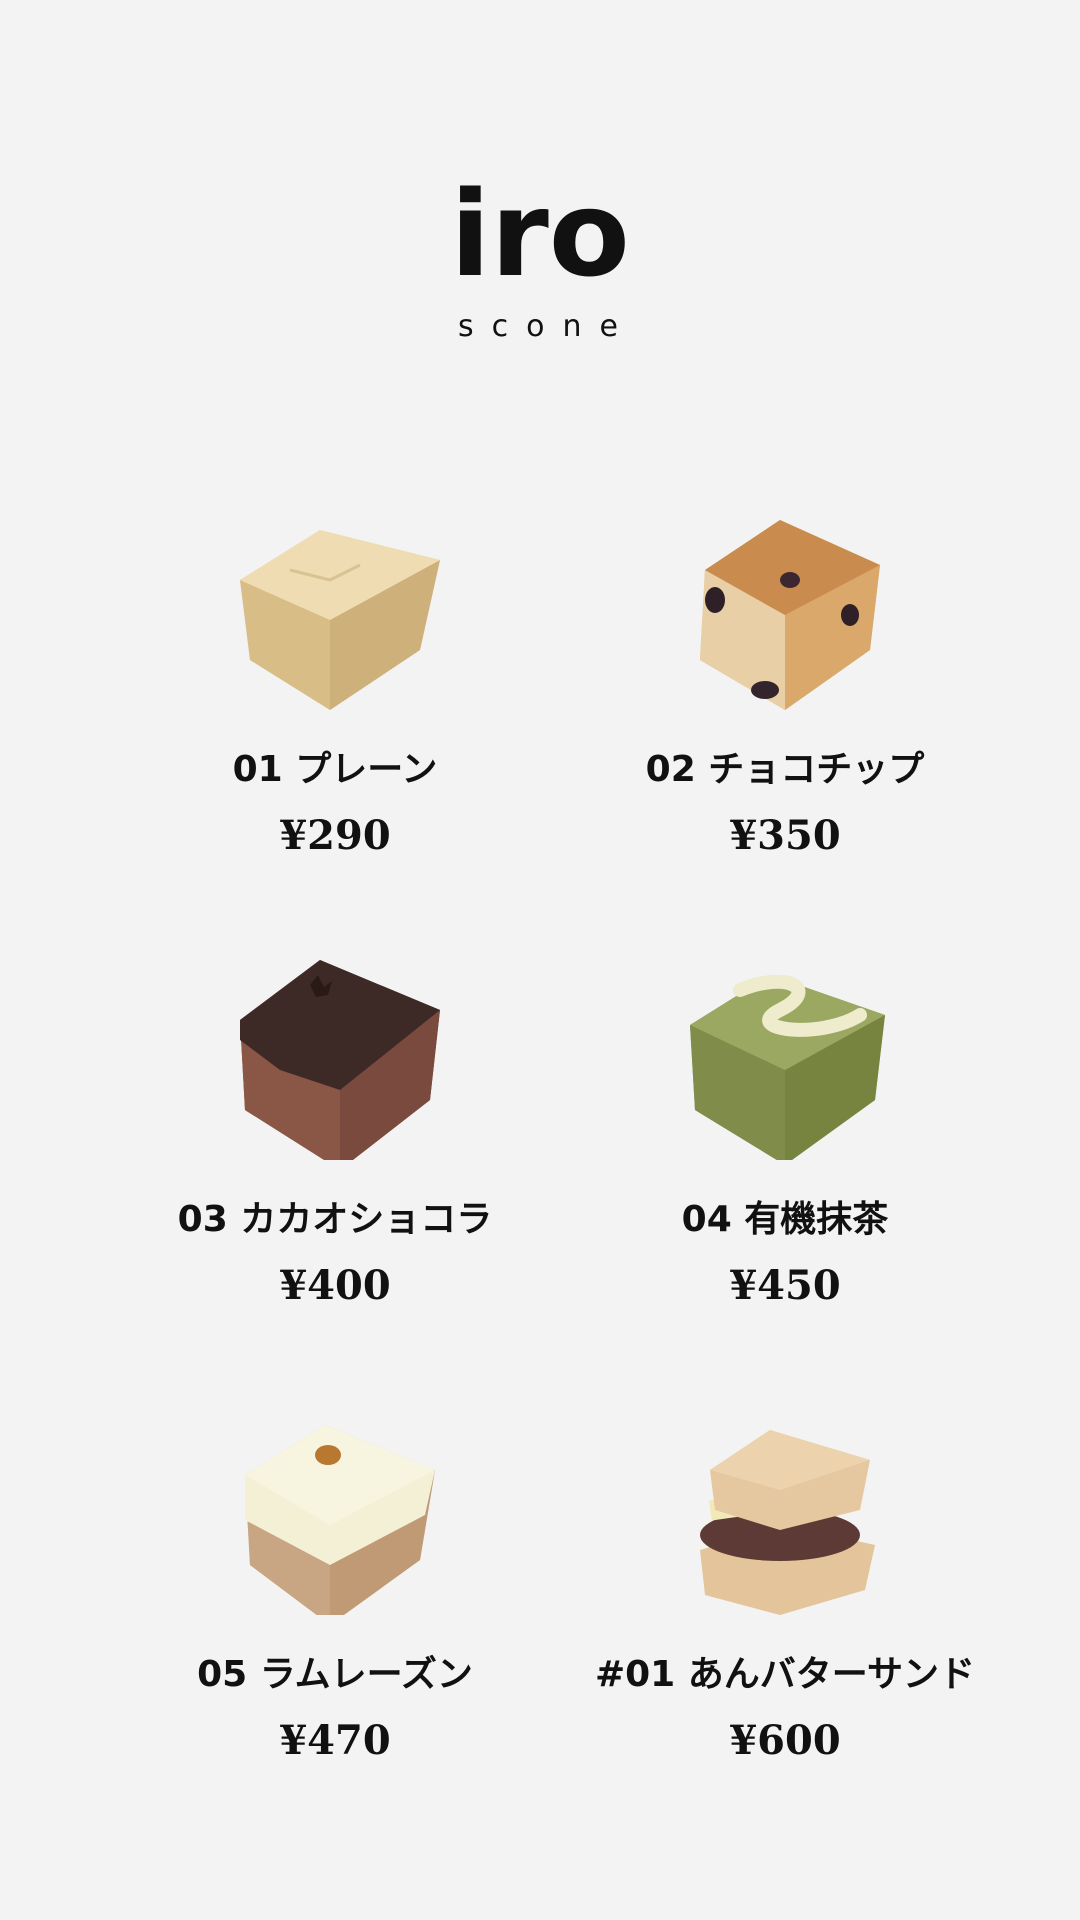  Describe the element at coordinates (785, 835) in the screenshot. I see `product-price: ¥350` at that location.